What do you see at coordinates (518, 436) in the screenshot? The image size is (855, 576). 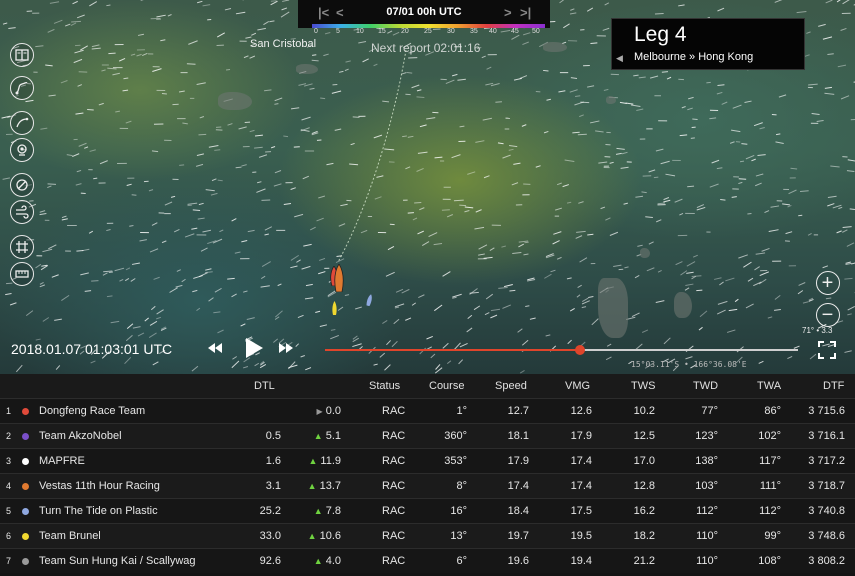 I see `cell-speed: 18.1` at bounding box center [518, 436].